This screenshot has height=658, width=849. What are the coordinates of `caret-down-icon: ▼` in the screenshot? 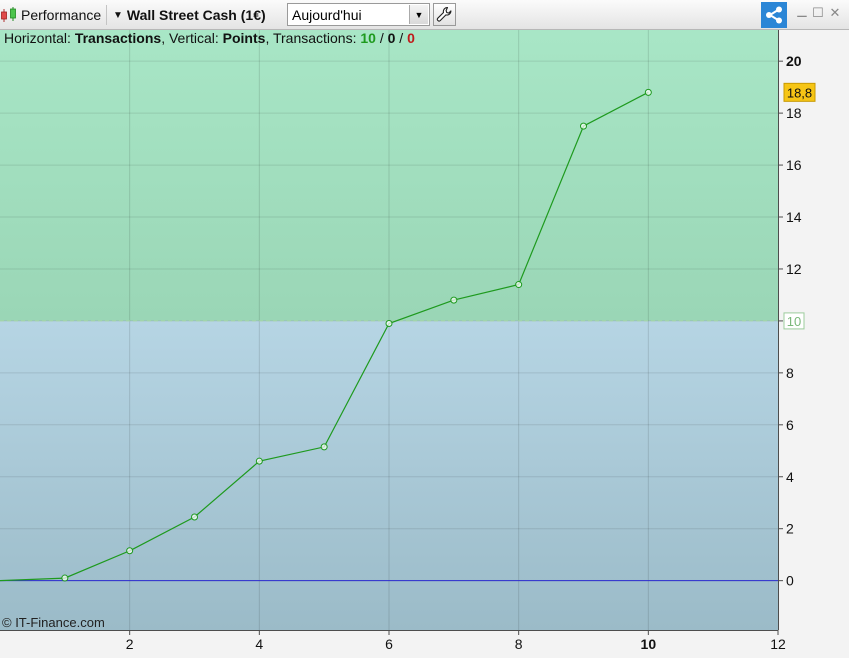 It's located at (118, 15).